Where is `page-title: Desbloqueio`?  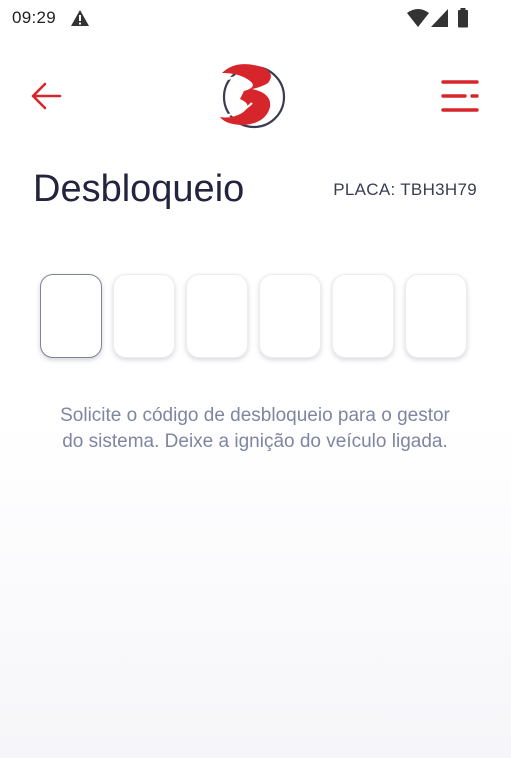
page-title: Desbloqueio is located at coordinates (139, 189).